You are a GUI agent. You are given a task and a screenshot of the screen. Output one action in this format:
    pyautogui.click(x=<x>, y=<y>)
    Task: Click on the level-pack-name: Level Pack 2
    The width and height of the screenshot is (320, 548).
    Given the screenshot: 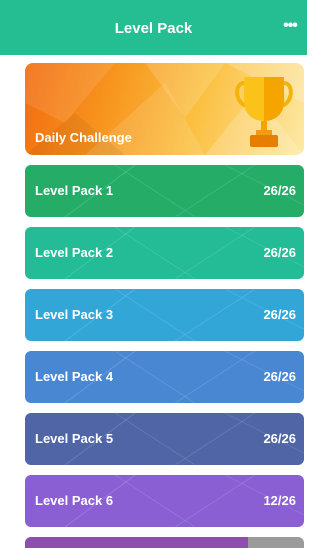 What is the action you would take?
    pyautogui.click(x=74, y=252)
    